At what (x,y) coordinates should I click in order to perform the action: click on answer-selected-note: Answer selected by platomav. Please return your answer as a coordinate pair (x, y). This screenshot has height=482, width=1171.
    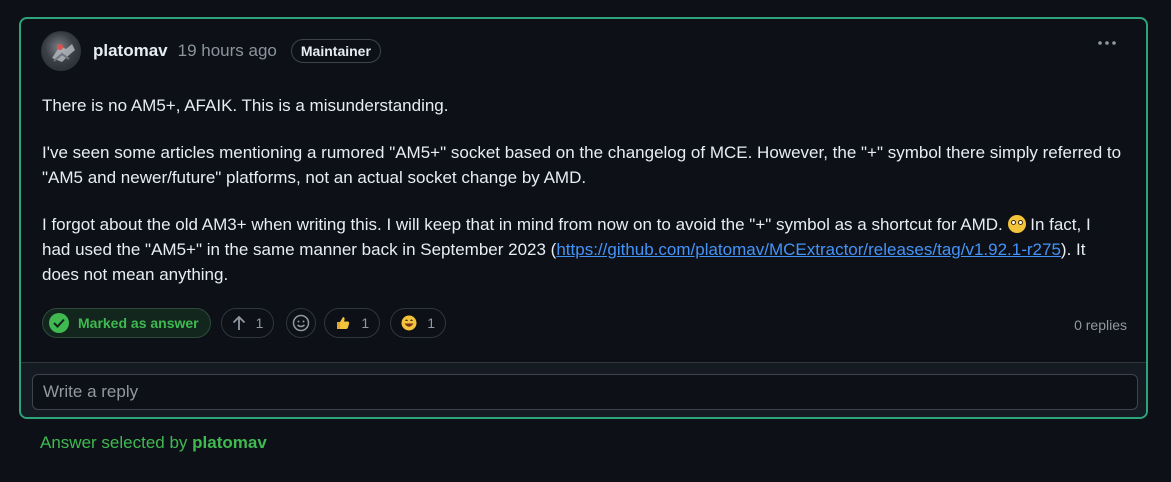
    Looking at the image, I should click on (153, 443).